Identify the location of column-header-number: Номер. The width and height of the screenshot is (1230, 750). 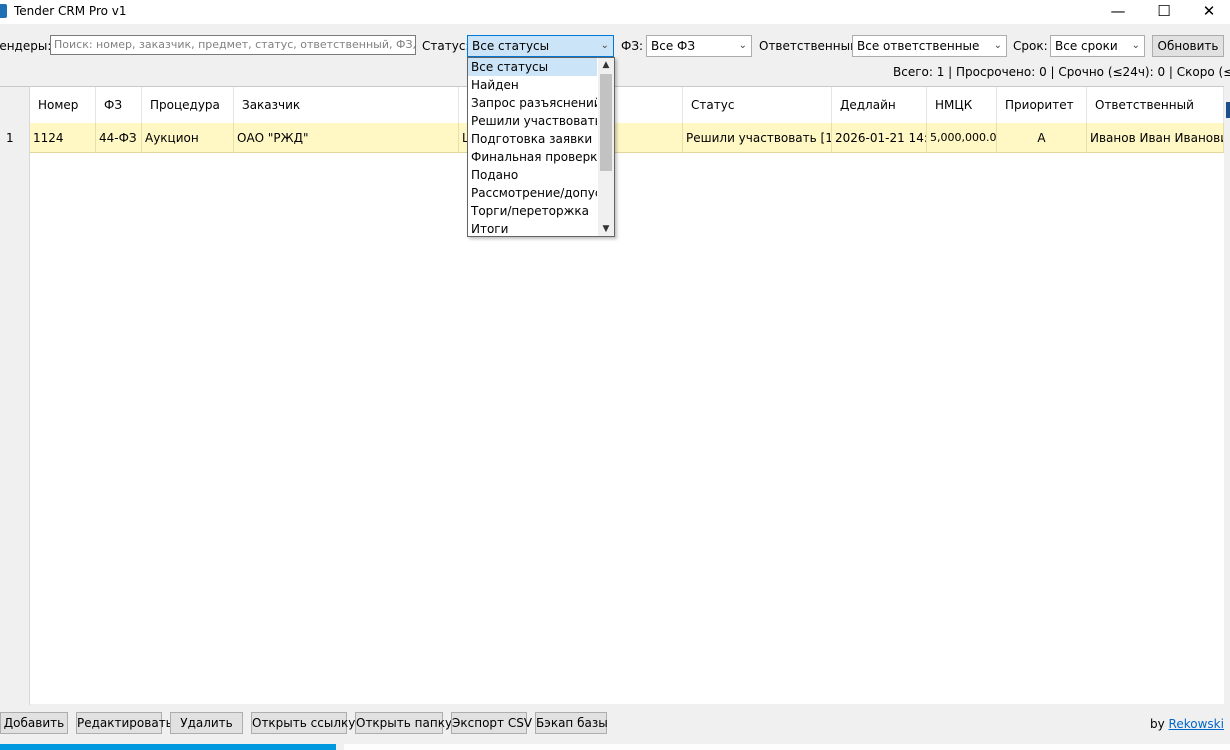
(63, 105).